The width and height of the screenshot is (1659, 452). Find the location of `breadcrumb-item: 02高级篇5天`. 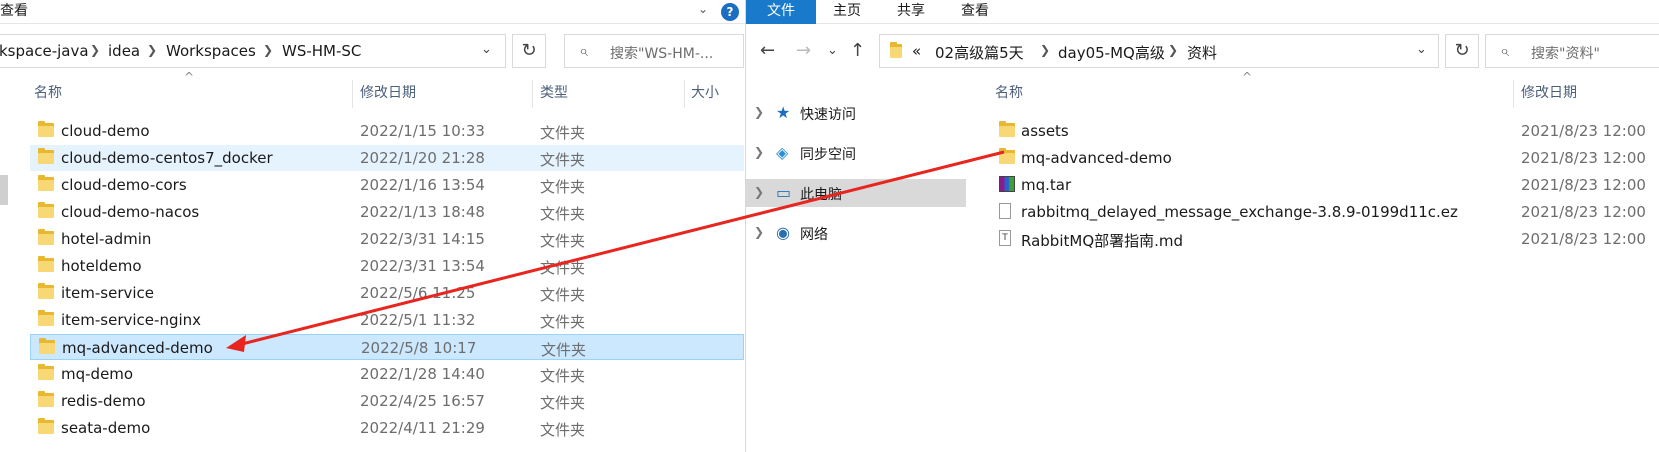

breadcrumb-item: 02高级篇5天 is located at coordinates (979, 52).